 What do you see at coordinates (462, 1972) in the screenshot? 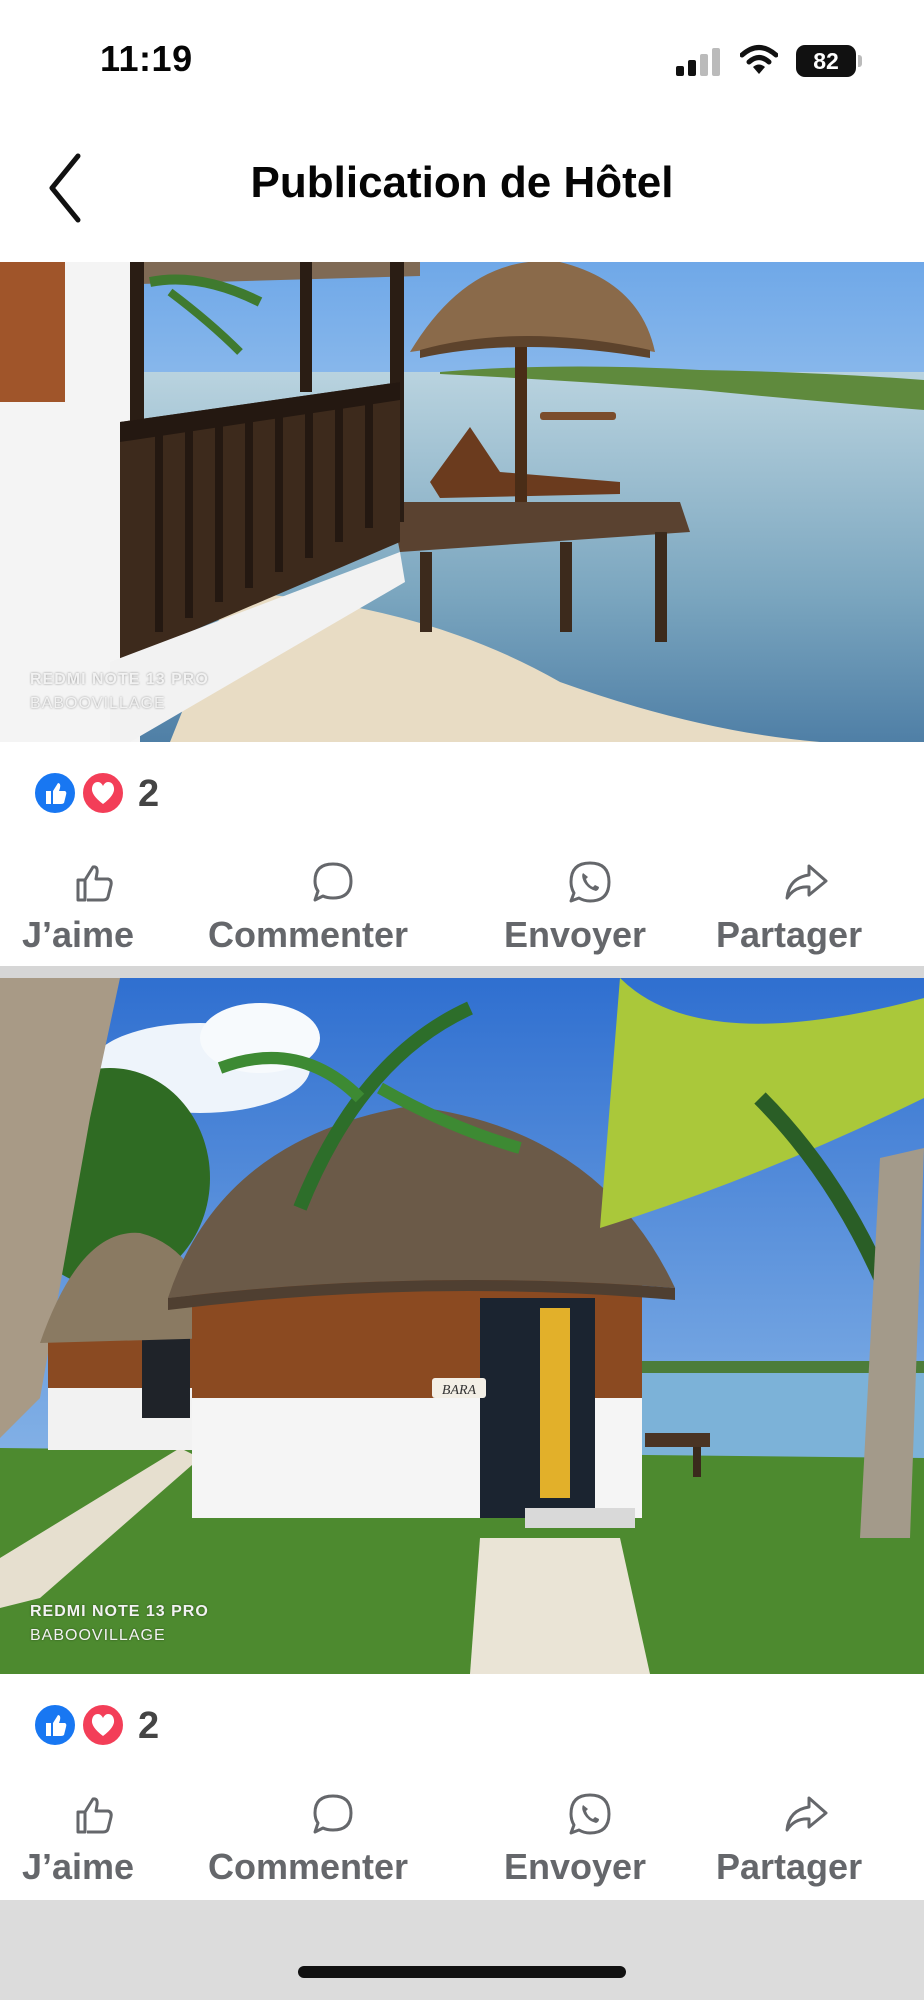
I see `home-indicator` at bounding box center [462, 1972].